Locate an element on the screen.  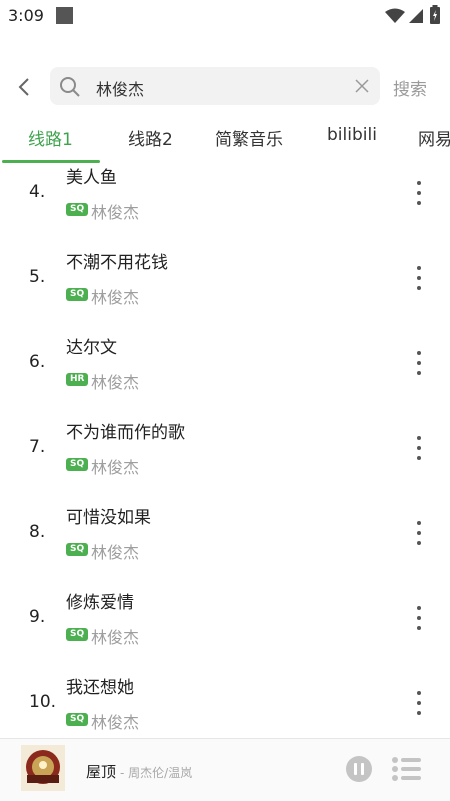
back-arrow-icon is located at coordinates (25, 87).